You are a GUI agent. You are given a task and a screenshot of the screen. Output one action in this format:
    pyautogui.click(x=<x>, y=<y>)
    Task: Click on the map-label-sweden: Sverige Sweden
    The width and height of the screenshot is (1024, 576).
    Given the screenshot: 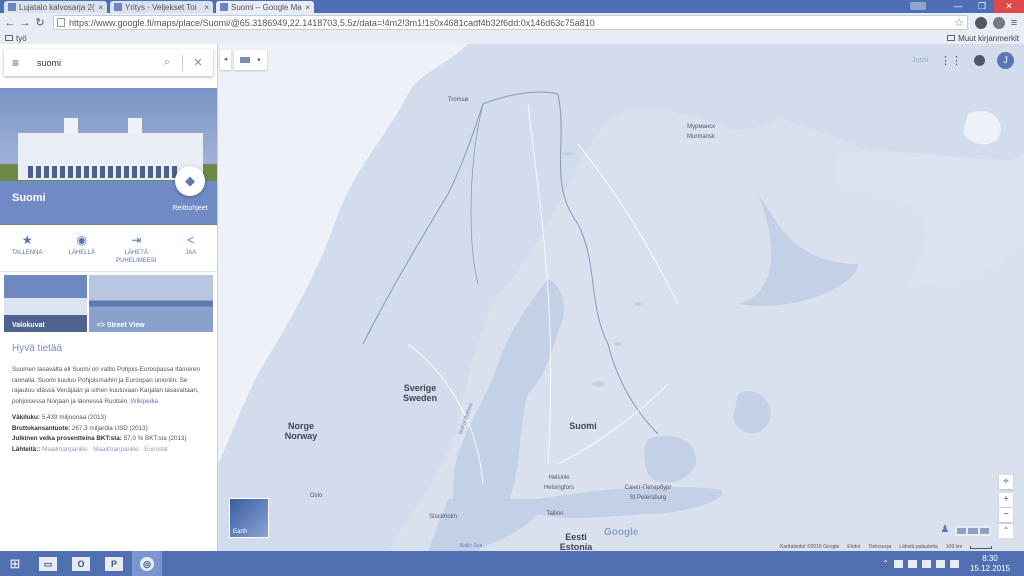 What is the action you would take?
    pyautogui.click(x=420, y=393)
    